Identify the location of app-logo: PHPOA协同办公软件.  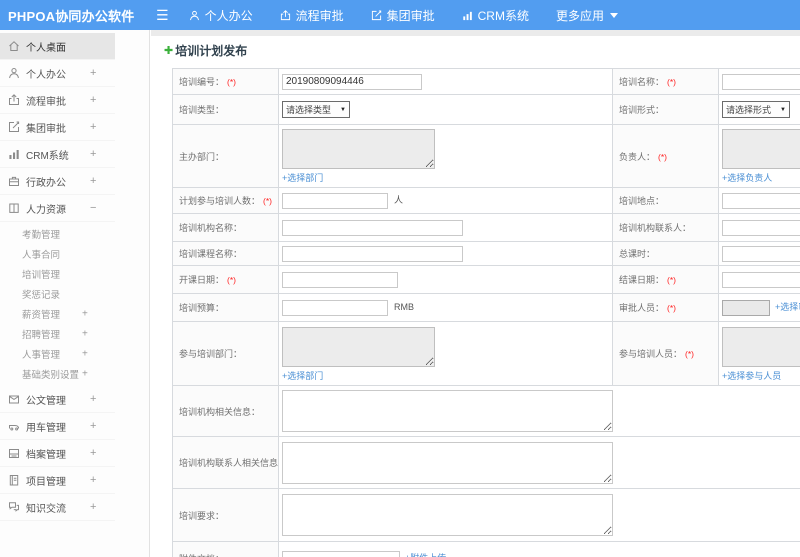
(71, 16).